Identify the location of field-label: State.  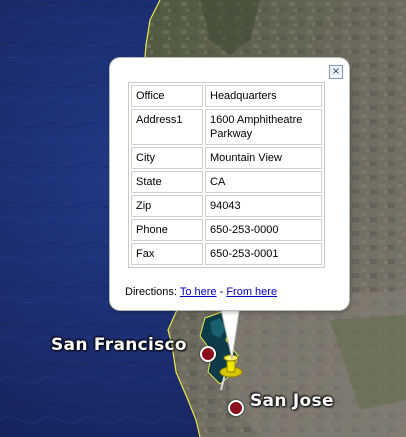
(167, 182).